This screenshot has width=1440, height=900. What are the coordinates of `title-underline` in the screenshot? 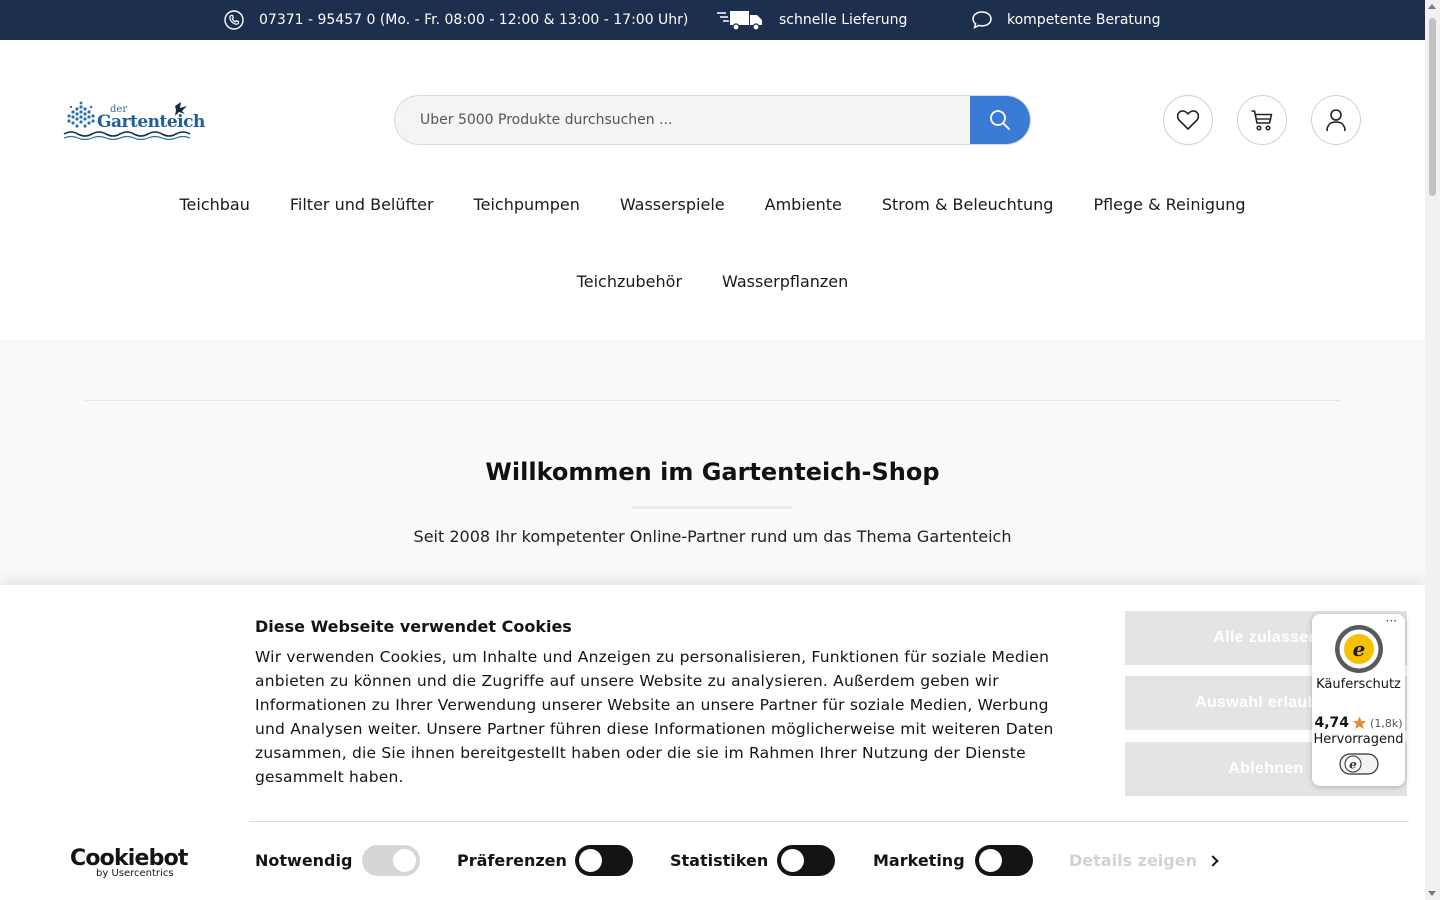 It's located at (712, 507).